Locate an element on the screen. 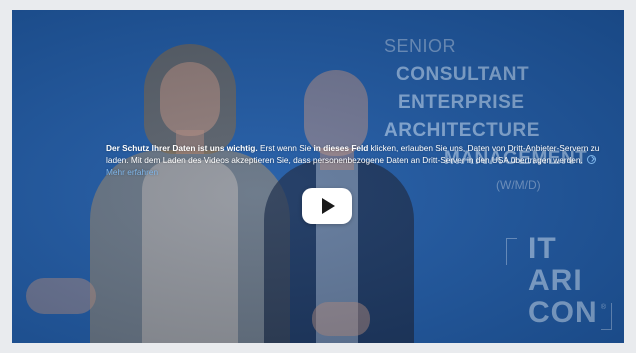 The height and width of the screenshot is (353, 636). learn-more-label: Mehr erfahren is located at coordinates (132, 172).